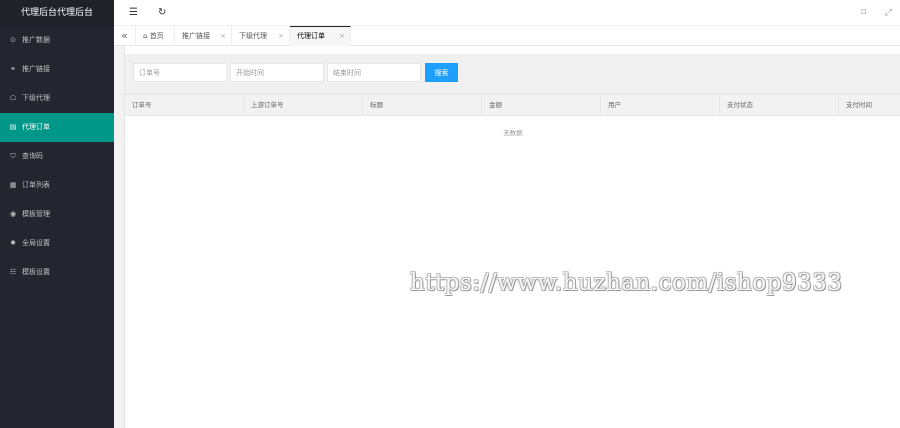 Image resolution: width=900 pixels, height=428 pixels. Describe the element at coordinates (512, 74) in the screenshot. I see `search-form: 搜索` at that location.